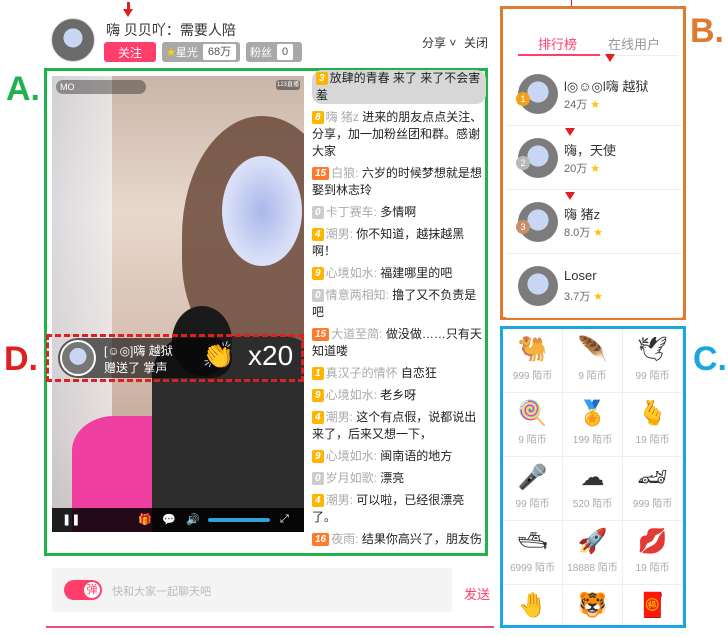 Image resolution: width=728 pixels, height=637 pixels. I want to click on chat-message: 1 真汉子的情怀 自恋狂, so click(399, 373).